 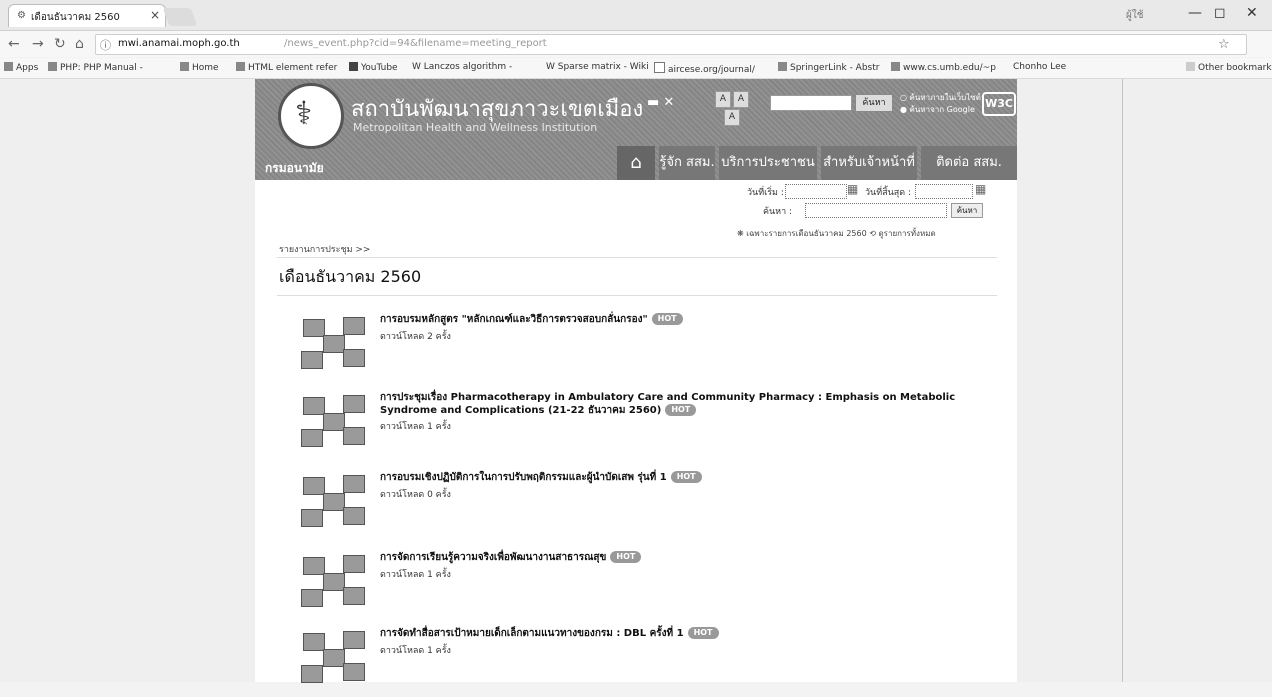 What do you see at coordinates (636, 15) in the screenshot?
I see `browser-tab-strip: ⚙ เดือนธันวาคม 2560 × ผู้ใช้ — ◻ ✕` at bounding box center [636, 15].